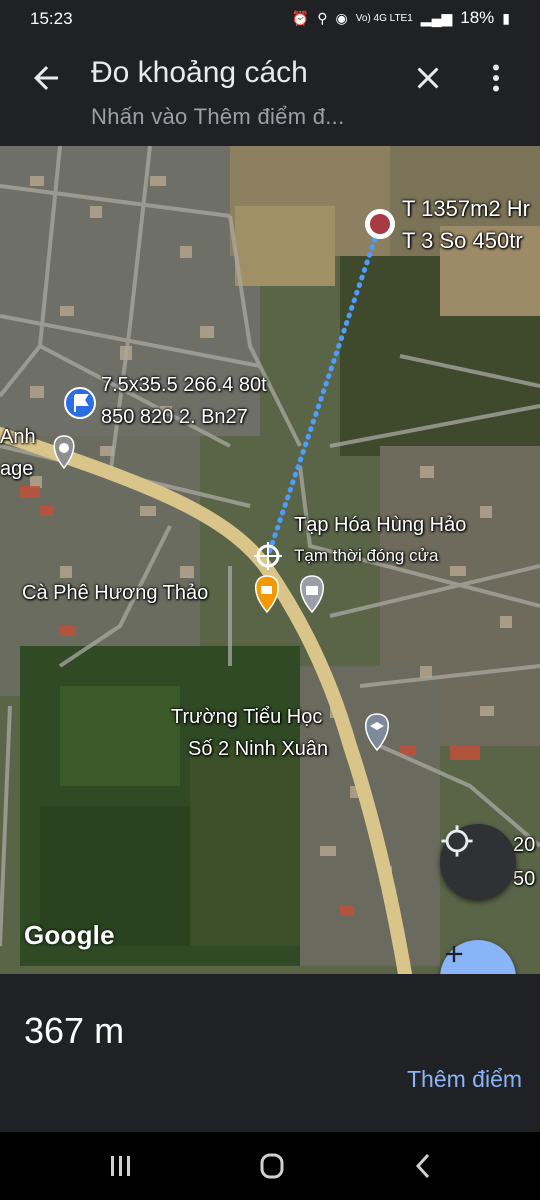 This screenshot has width=540, height=1200. I want to click on back-button, so click(46, 78).